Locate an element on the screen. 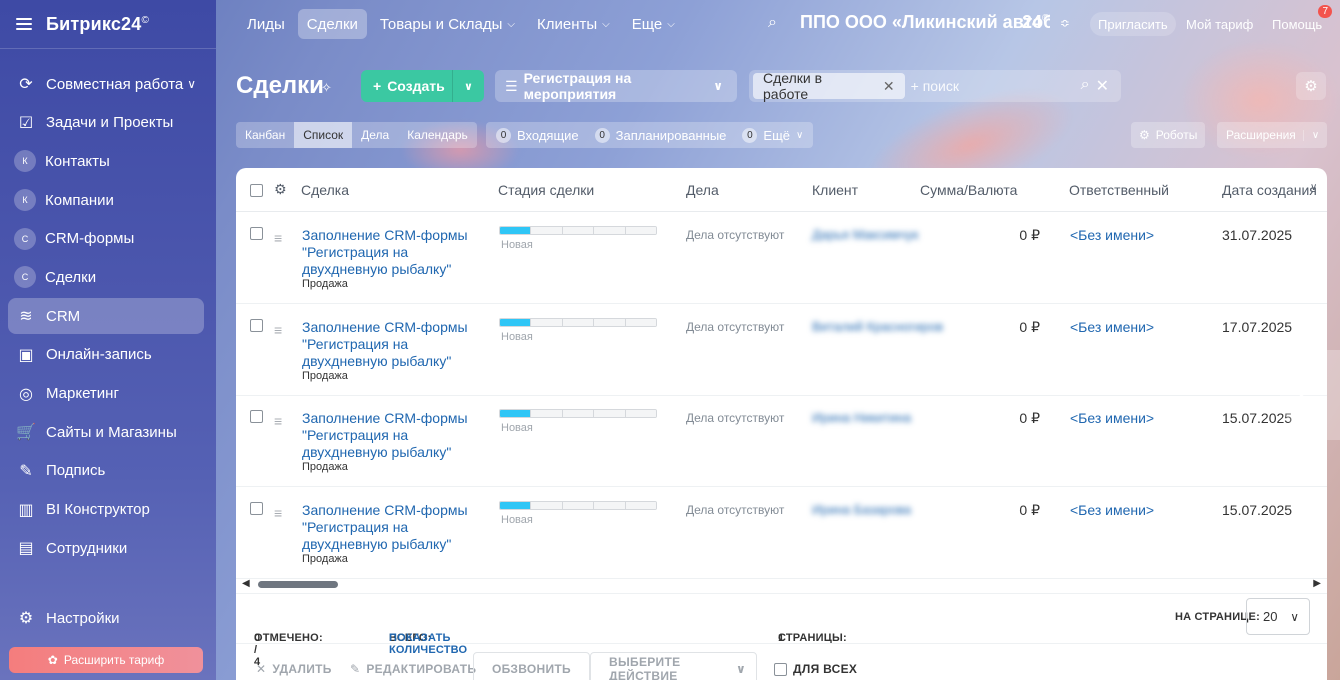 This screenshot has height=680, width=1340. robots-button: ⚙ Роботы is located at coordinates (1168, 135).